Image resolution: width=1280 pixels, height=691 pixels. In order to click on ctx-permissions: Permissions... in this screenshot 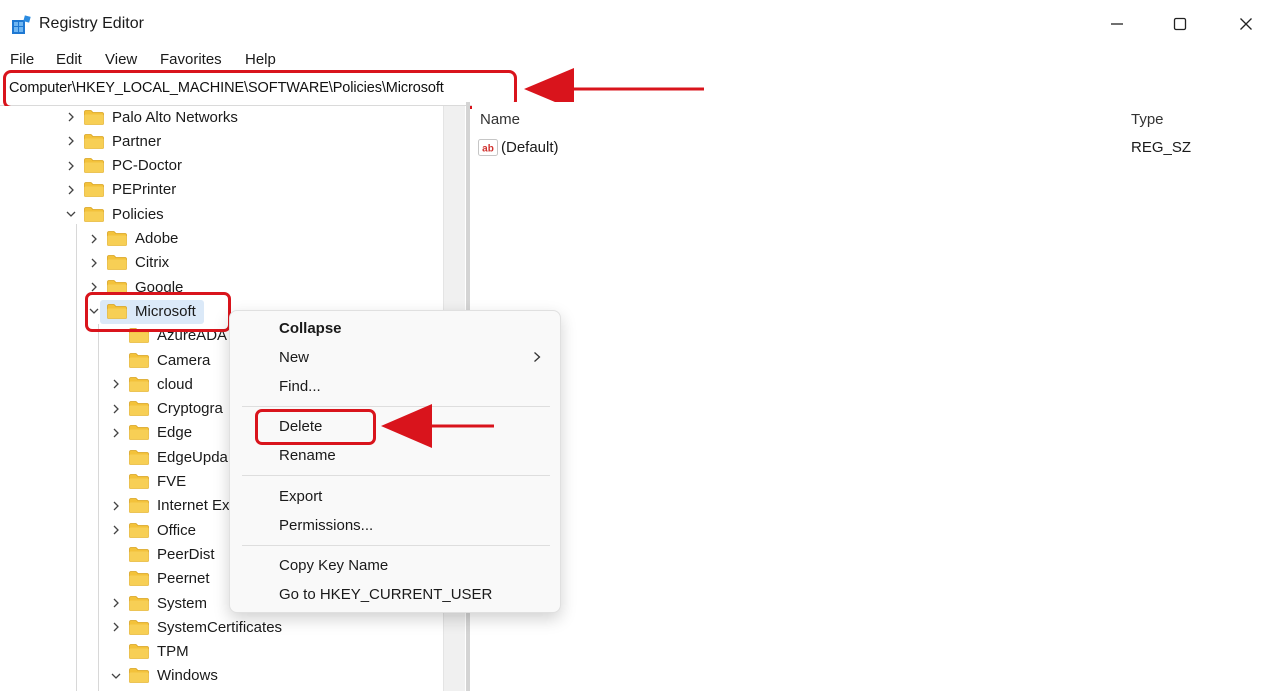, I will do `click(326, 525)`.